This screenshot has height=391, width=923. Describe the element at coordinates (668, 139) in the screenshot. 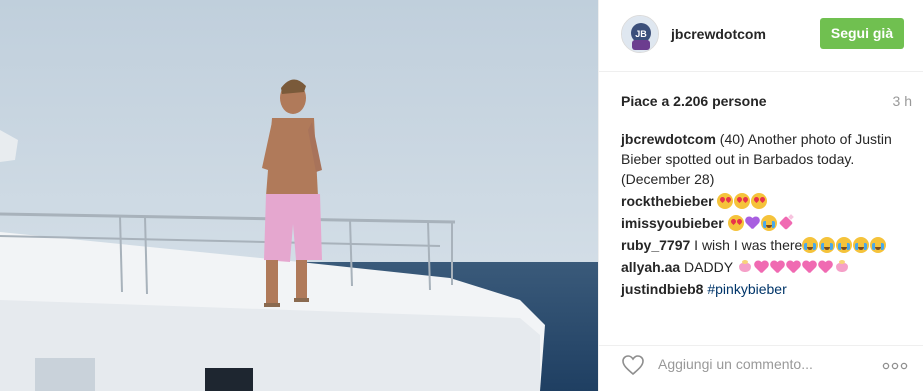

I see `comment-username: jbcrewdotcom` at that location.